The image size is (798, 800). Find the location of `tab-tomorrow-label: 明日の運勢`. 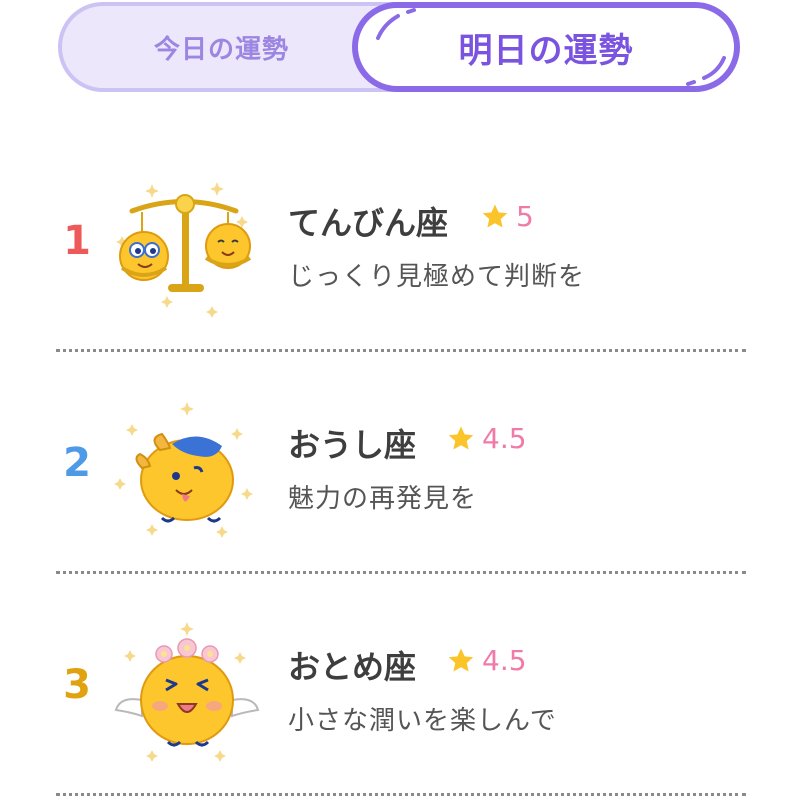

tab-tomorrow-label: 明日の運勢 is located at coordinates (546, 50).